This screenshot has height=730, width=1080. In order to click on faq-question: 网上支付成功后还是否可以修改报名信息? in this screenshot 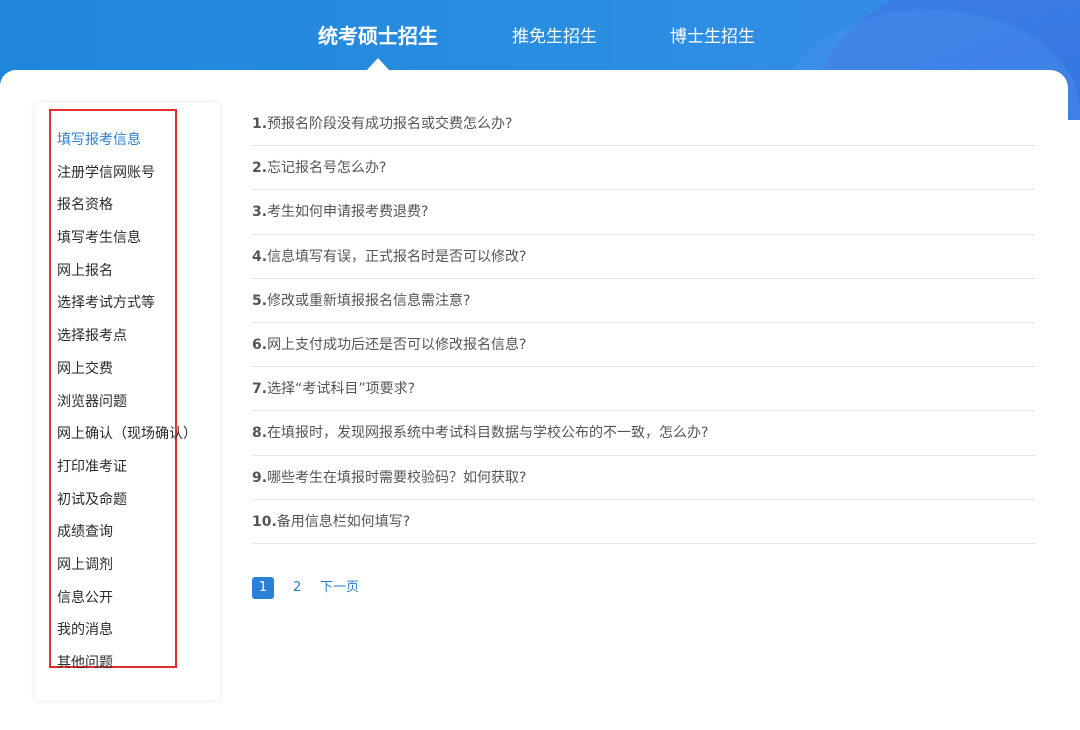, I will do `click(396, 345)`.